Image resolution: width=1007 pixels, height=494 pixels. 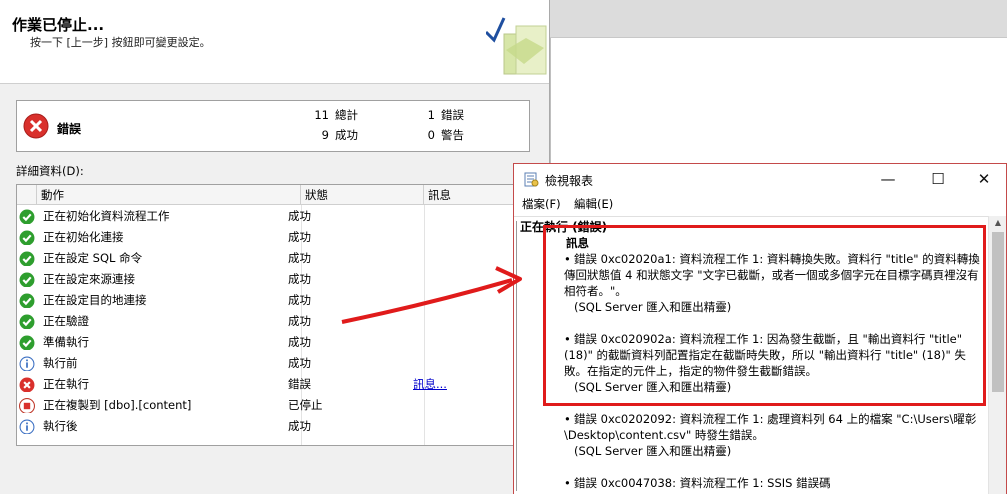 I want to click on row-action: 正在執行, so click(x=66, y=384).